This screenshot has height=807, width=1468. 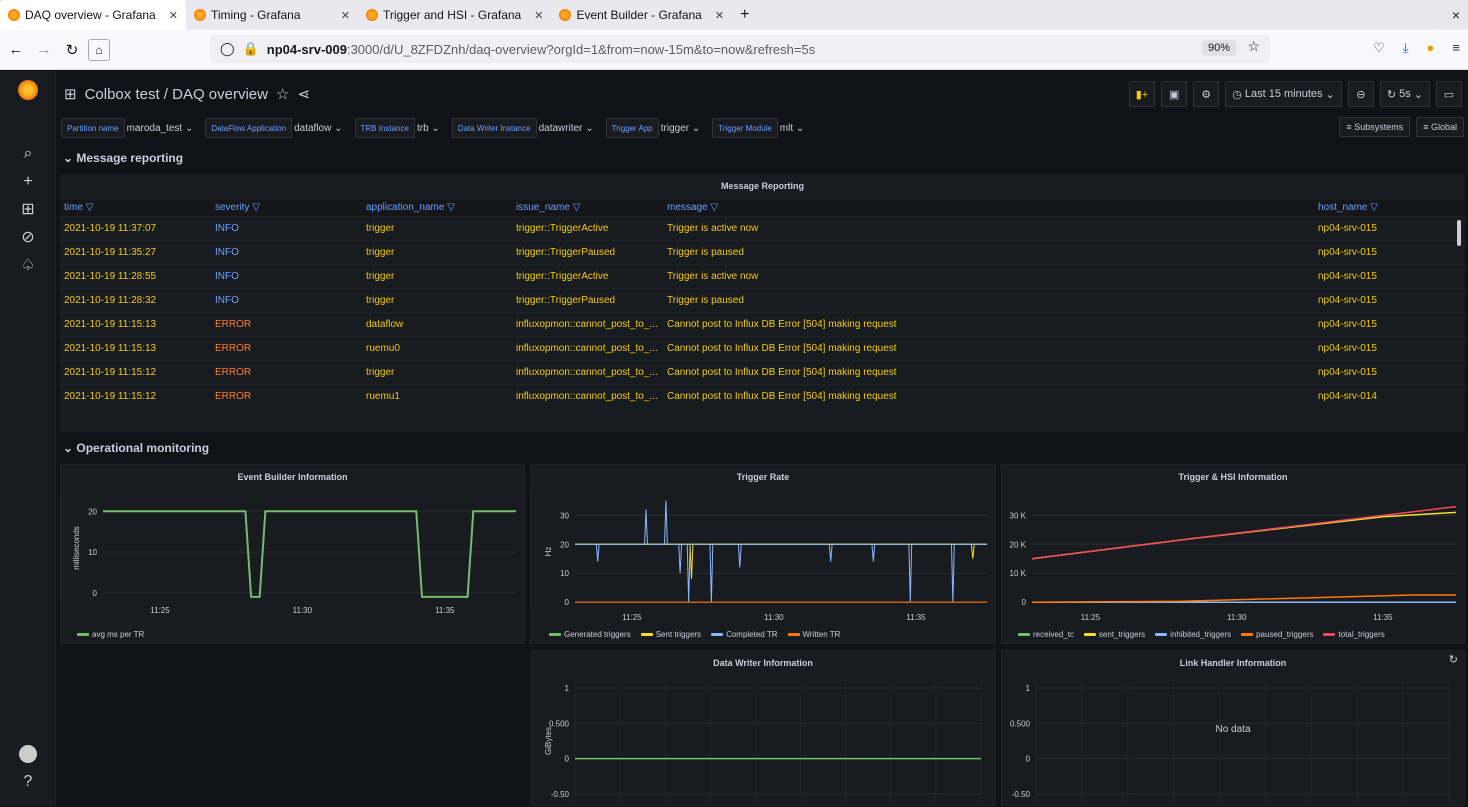 I want to click on legend: avg ms per TR, so click(x=110, y=634).